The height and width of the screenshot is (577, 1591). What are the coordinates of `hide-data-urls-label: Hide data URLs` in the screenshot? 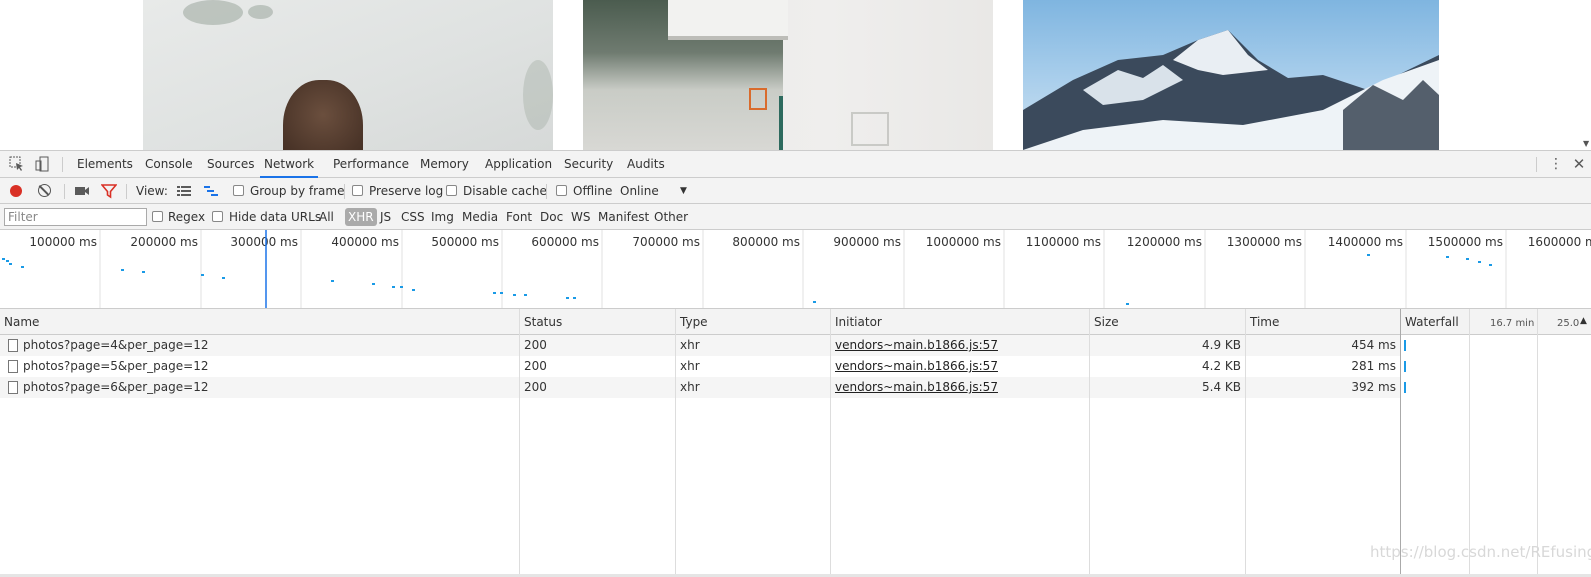 It's located at (275, 217).